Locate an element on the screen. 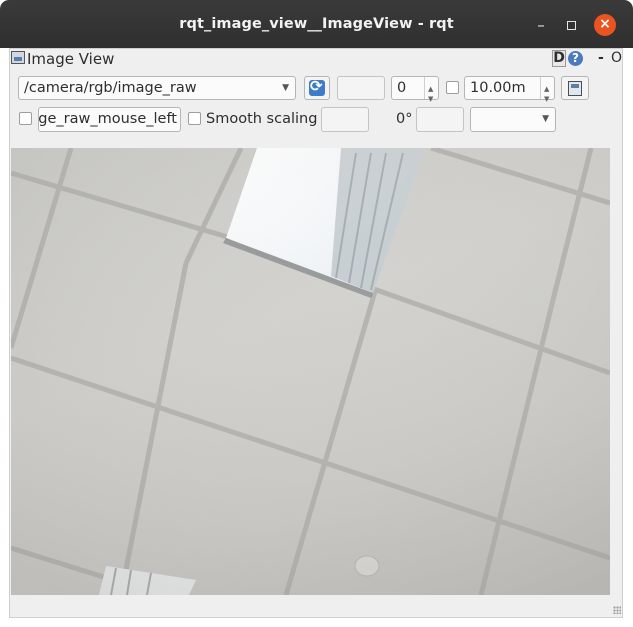  topic-select: /camera/rgb/image_raw ▼ is located at coordinates (157, 88).